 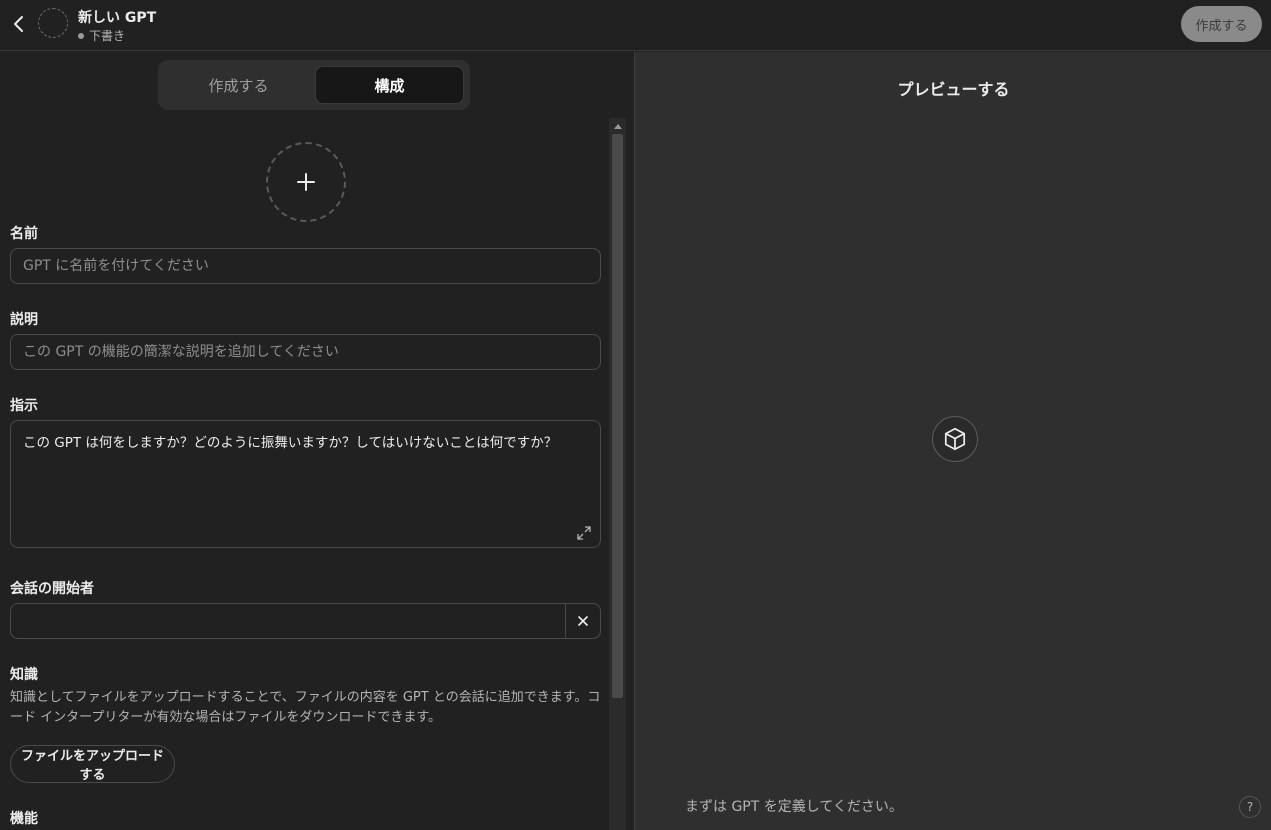 What do you see at coordinates (617, 126) in the screenshot?
I see `scroll-up-arrow-icon` at bounding box center [617, 126].